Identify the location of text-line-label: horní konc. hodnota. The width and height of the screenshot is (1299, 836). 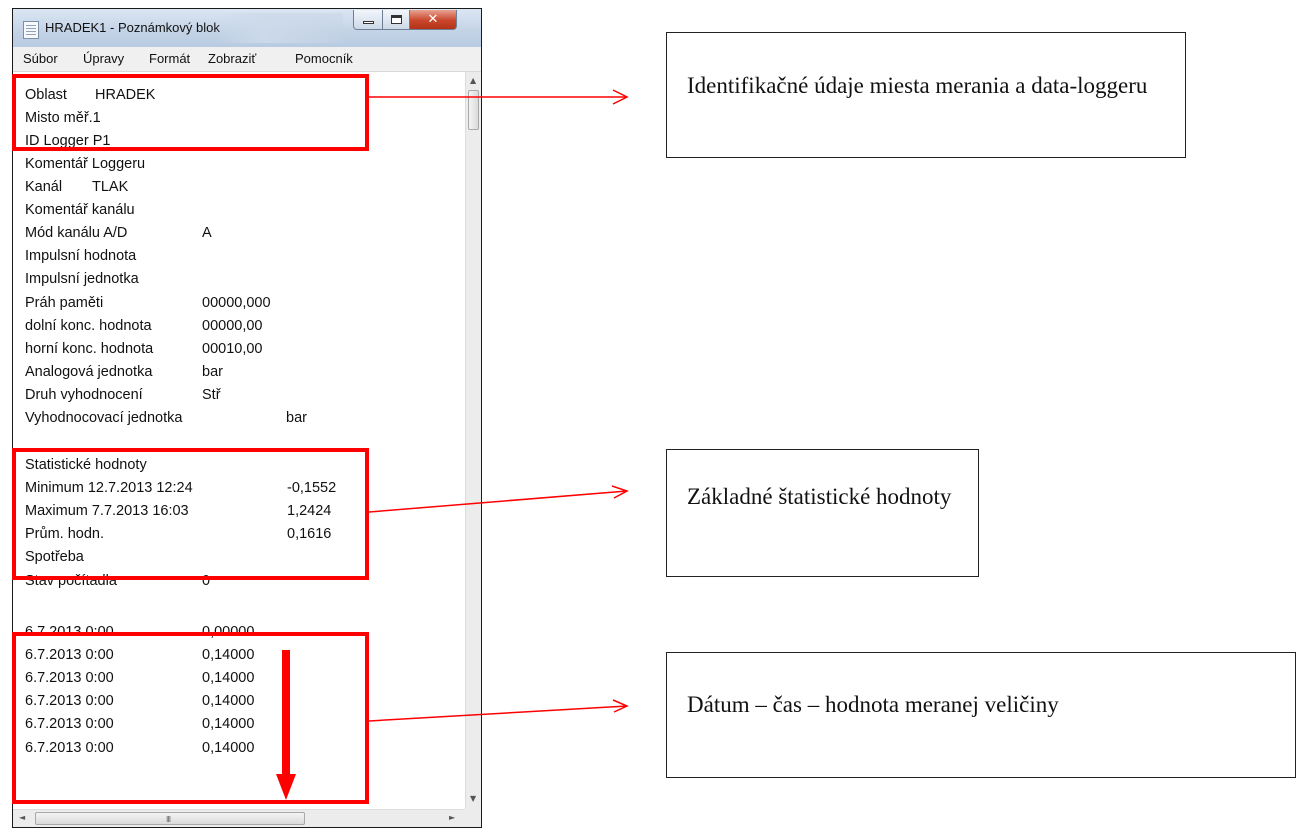
(89, 349).